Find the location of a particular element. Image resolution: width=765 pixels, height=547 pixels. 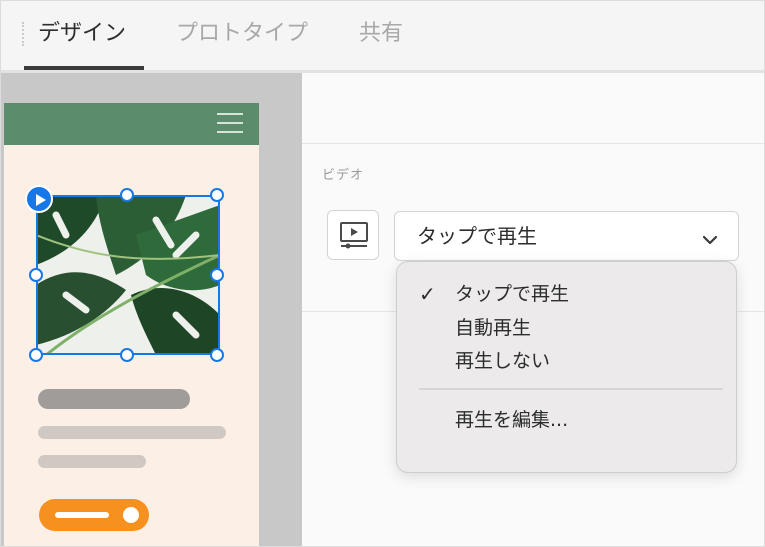

playback-select-value: タップで再生 is located at coordinates (477, 236).